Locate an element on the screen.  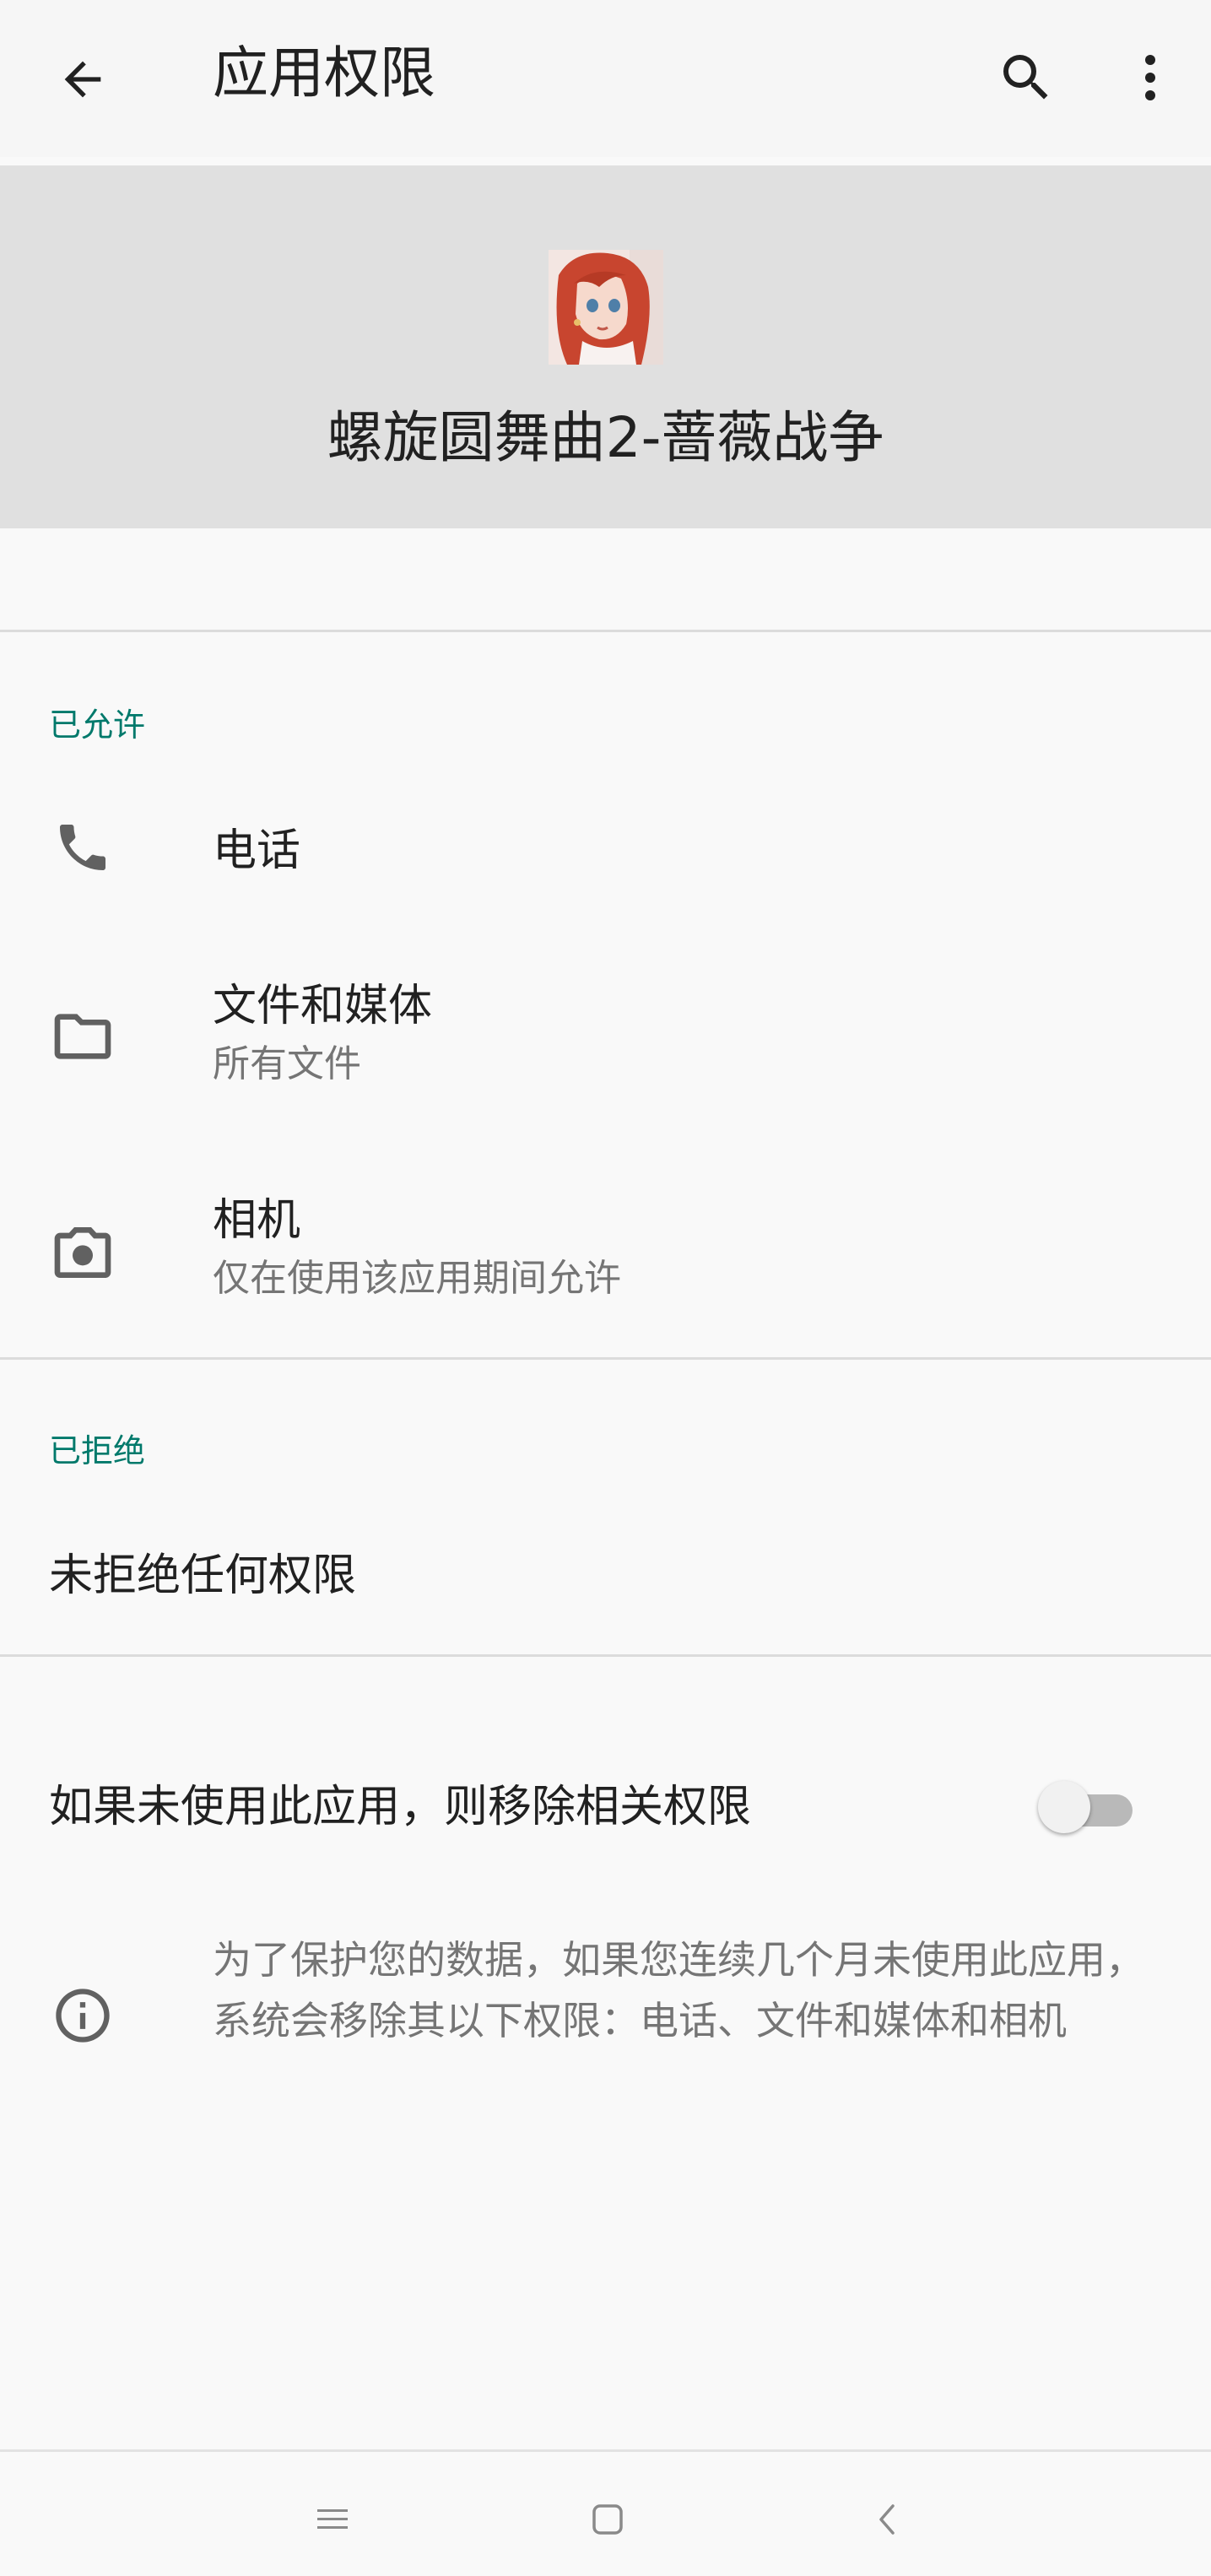
arrow-back-icon is located at coordinates (82, 79).